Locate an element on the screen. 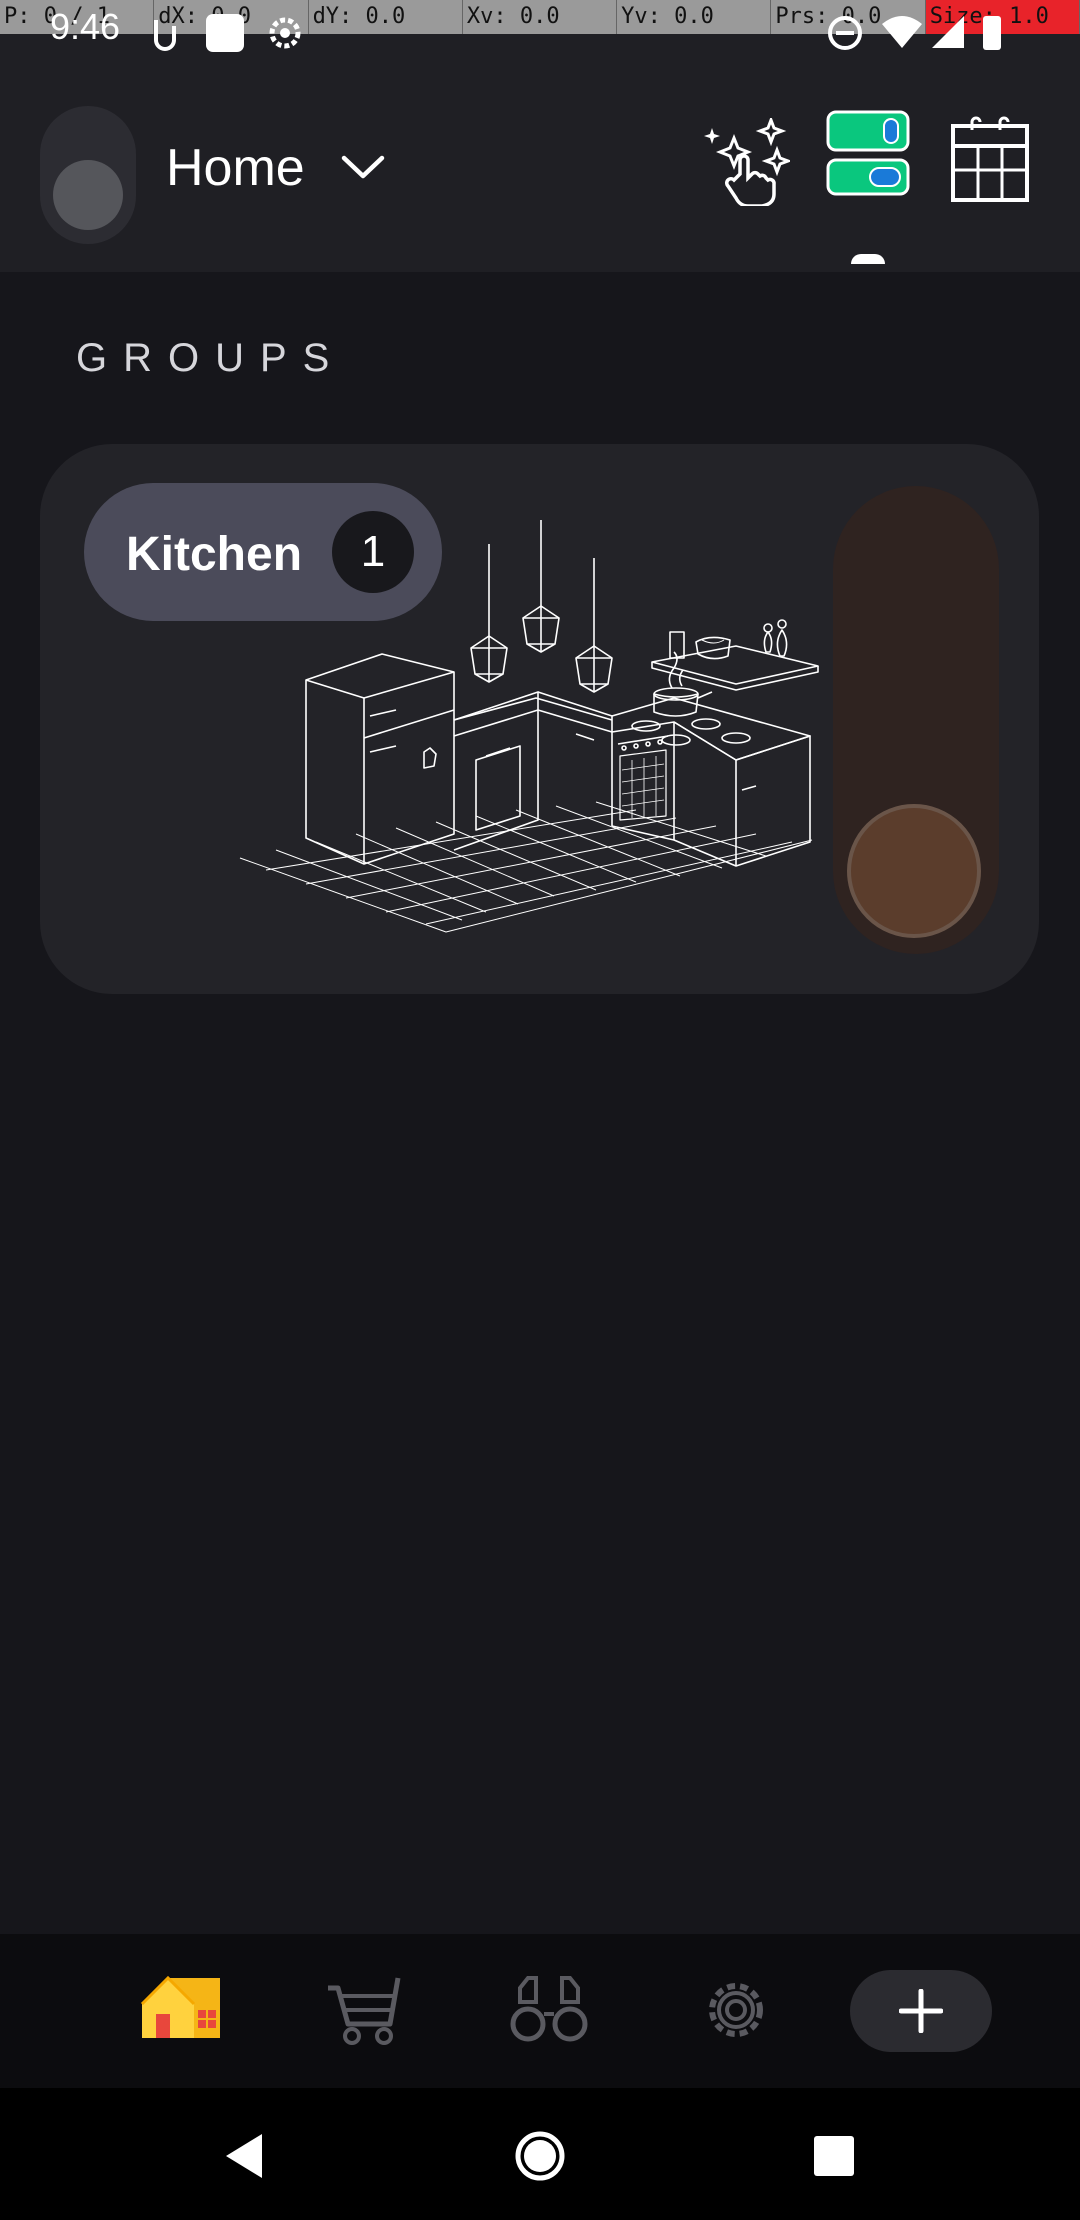  home-icon is located at coordinates (180, 2010).